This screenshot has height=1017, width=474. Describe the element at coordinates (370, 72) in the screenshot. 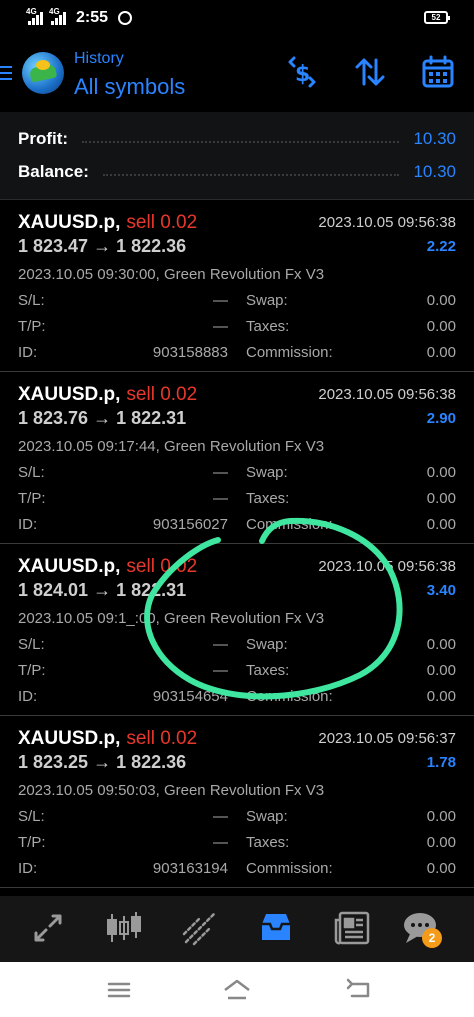

I see `sort-icon` at that location.